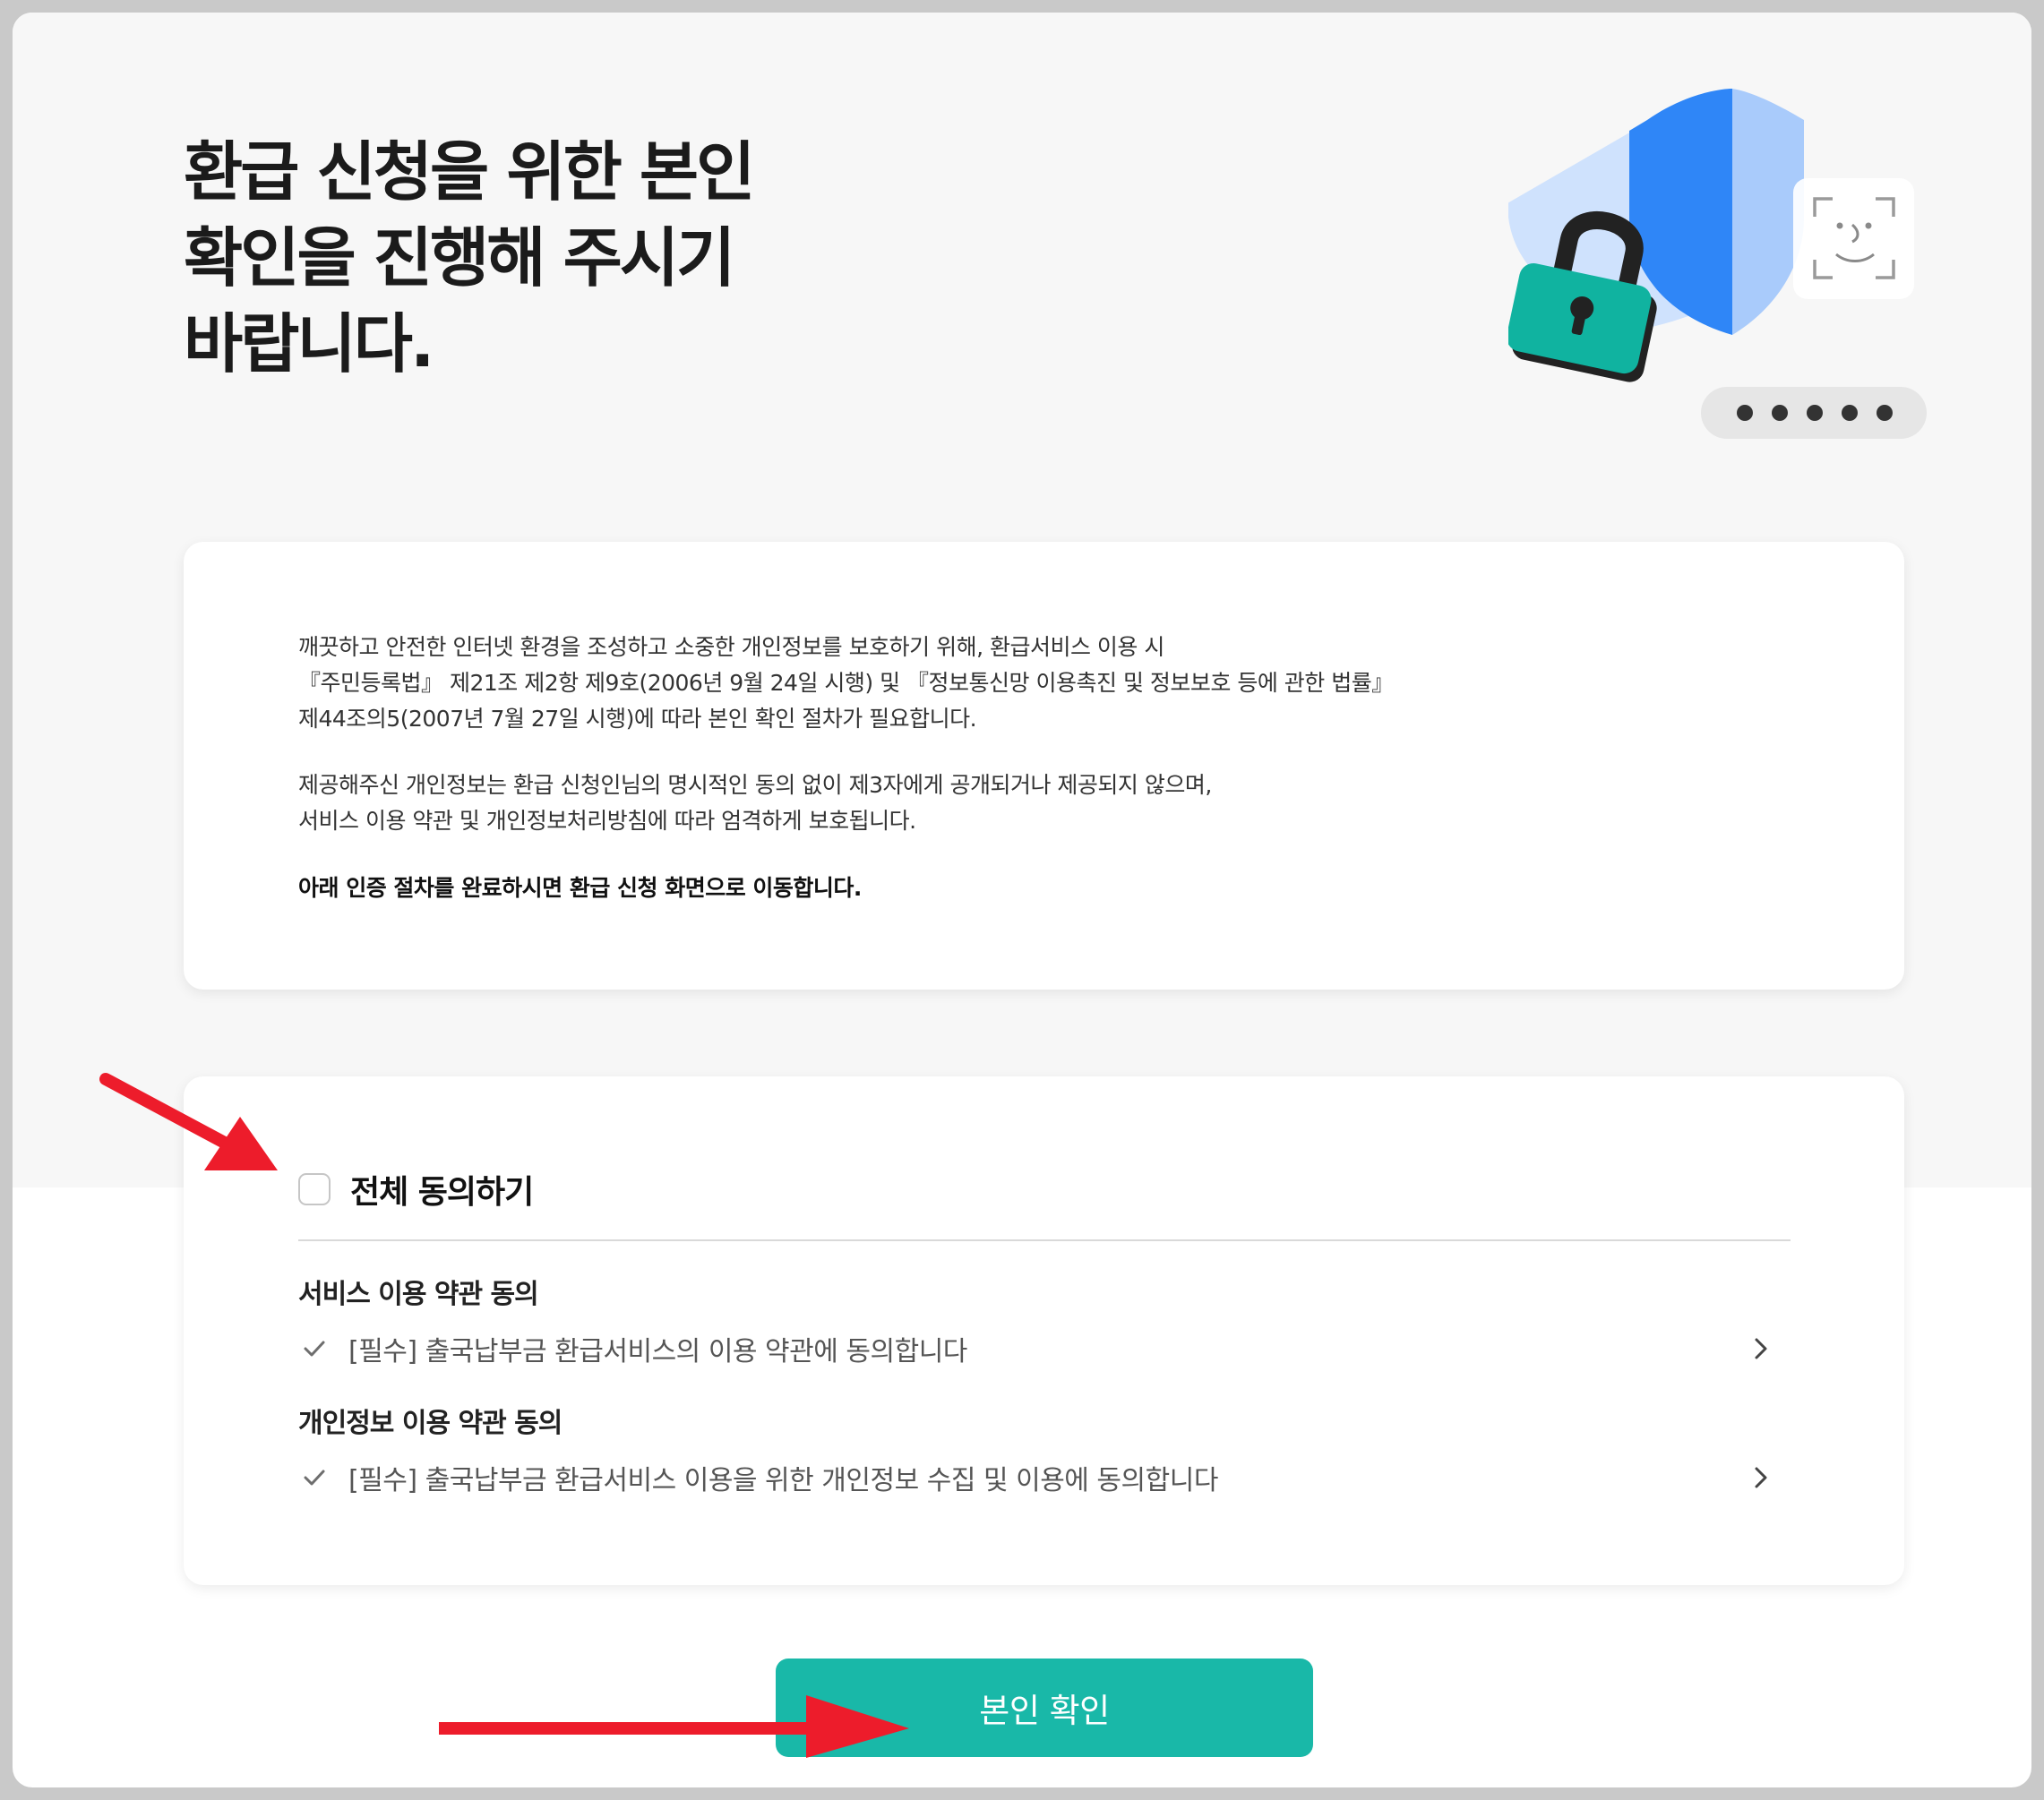  Describe the element at coordinates (658, 1351) in the screenshot. I see `service-terms-label: [필수] 출국납부금 환급서비스의 이용 약관에 동의합니다` at that location.